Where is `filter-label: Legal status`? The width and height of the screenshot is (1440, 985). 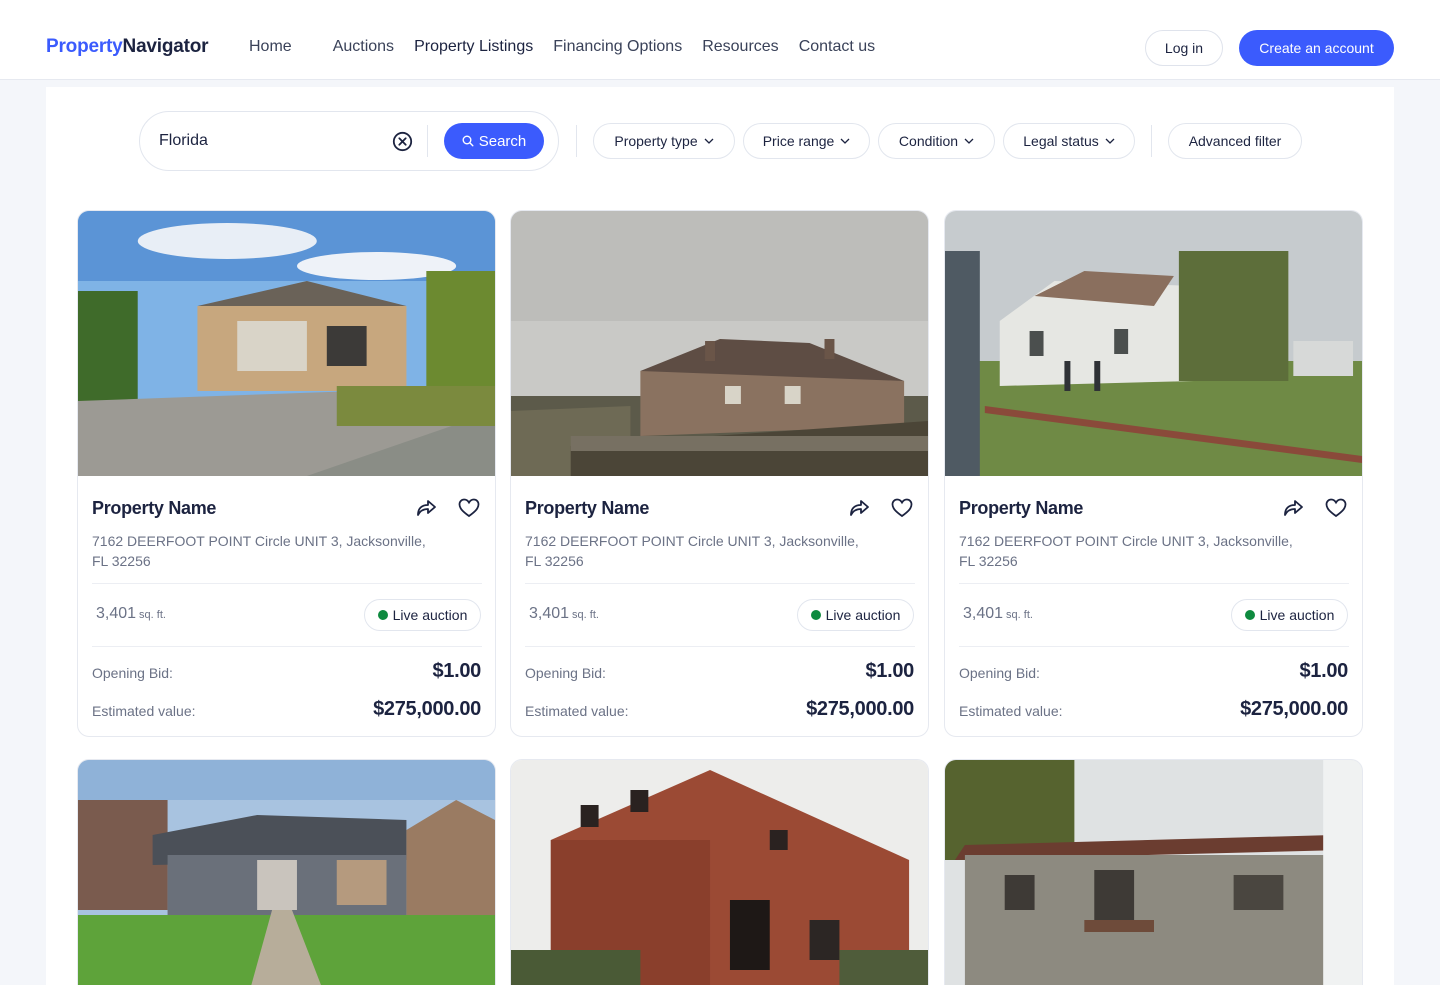
filter-label: Legal status is located at coordinates (1061, 141).